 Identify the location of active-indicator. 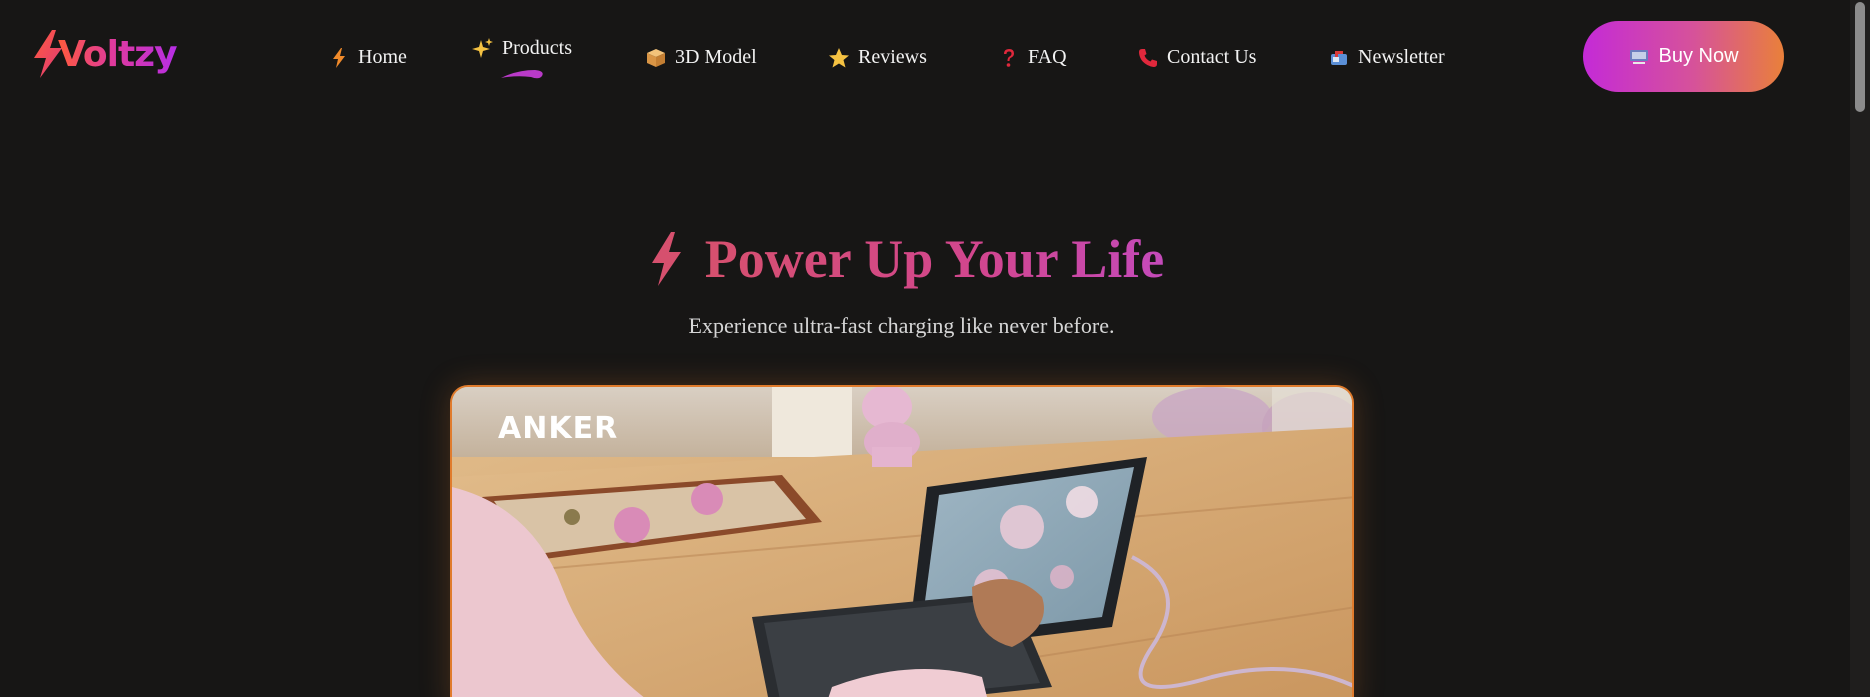
(522, 74).